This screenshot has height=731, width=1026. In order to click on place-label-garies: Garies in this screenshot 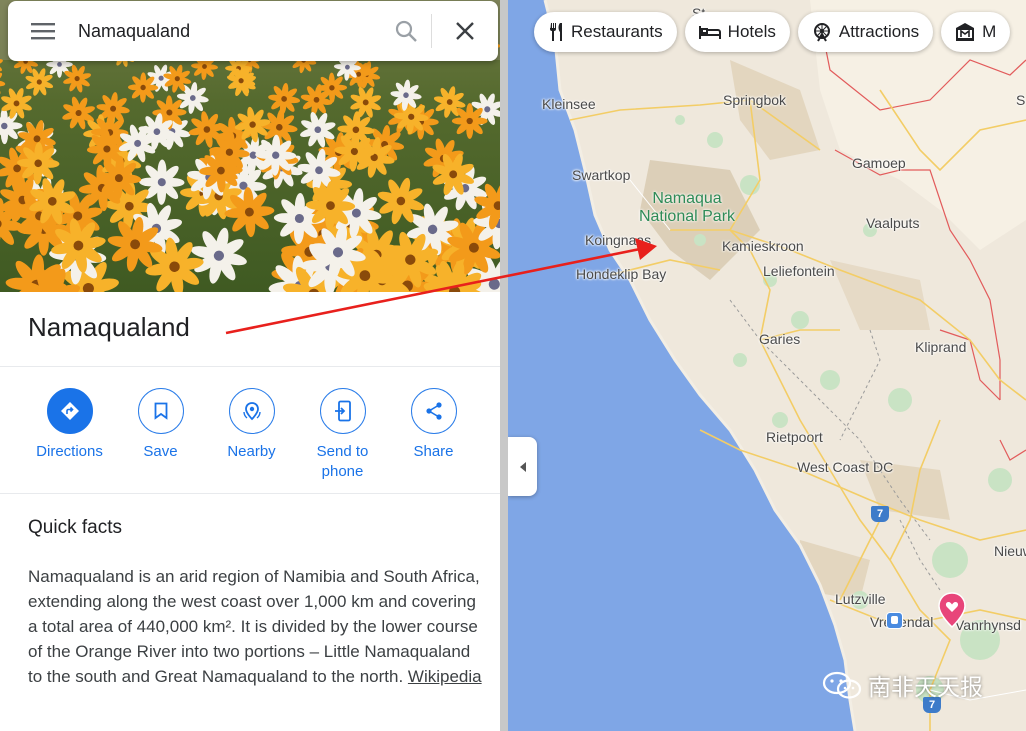, I will do `click(779, 339)`.